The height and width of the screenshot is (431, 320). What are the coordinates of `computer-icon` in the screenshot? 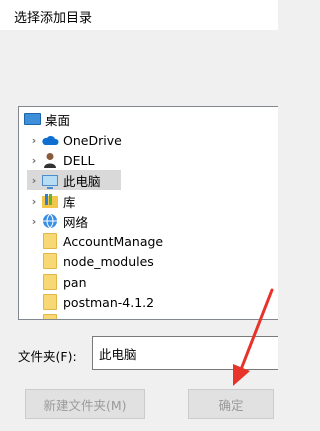 It's located at (50, 180).